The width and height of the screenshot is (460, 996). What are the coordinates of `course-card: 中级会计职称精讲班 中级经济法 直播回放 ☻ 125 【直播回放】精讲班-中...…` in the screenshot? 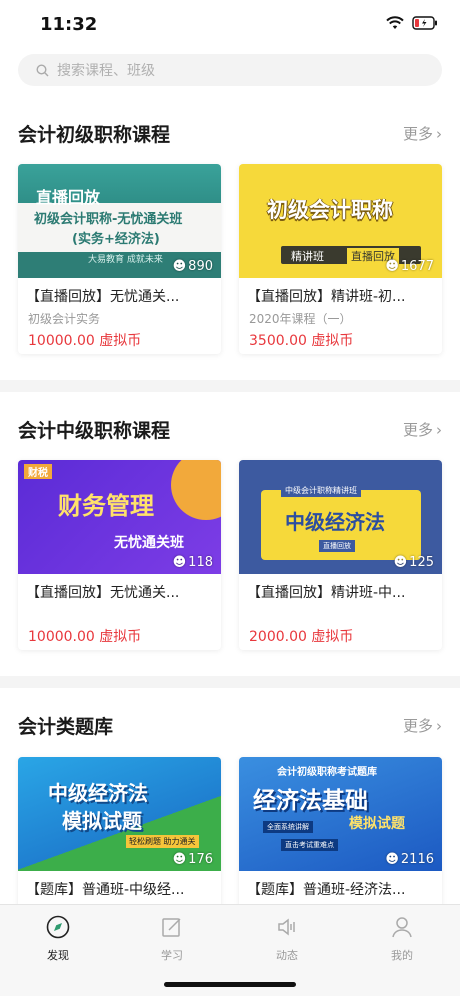 It's located at (340, 555).